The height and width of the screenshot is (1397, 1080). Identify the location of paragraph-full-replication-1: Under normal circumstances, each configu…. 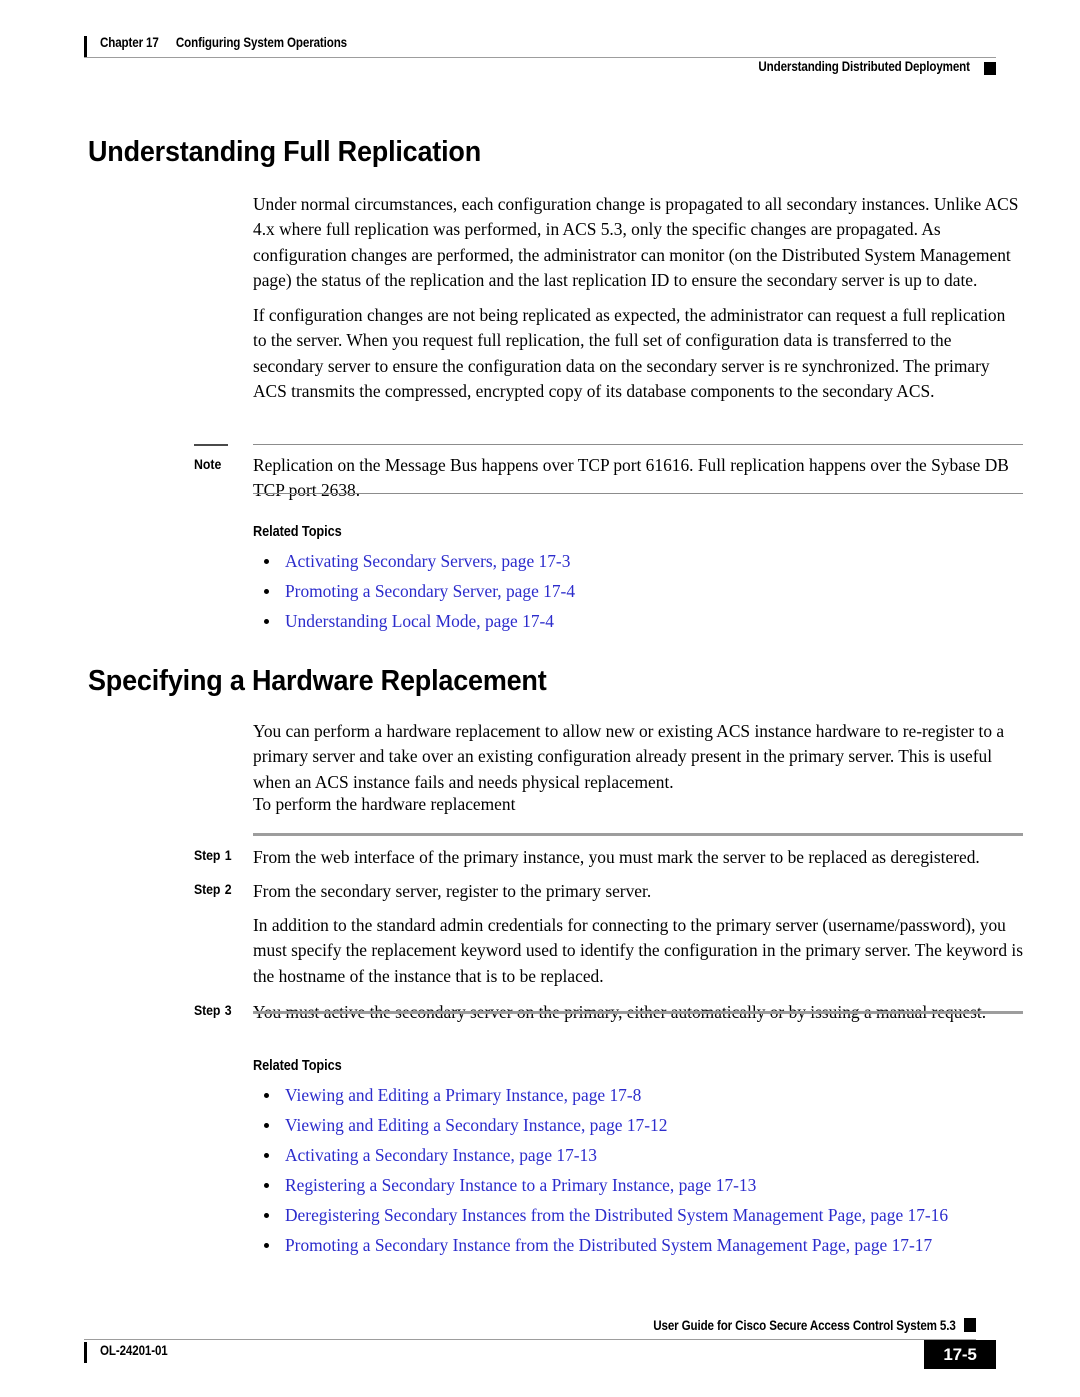
(636, 242).